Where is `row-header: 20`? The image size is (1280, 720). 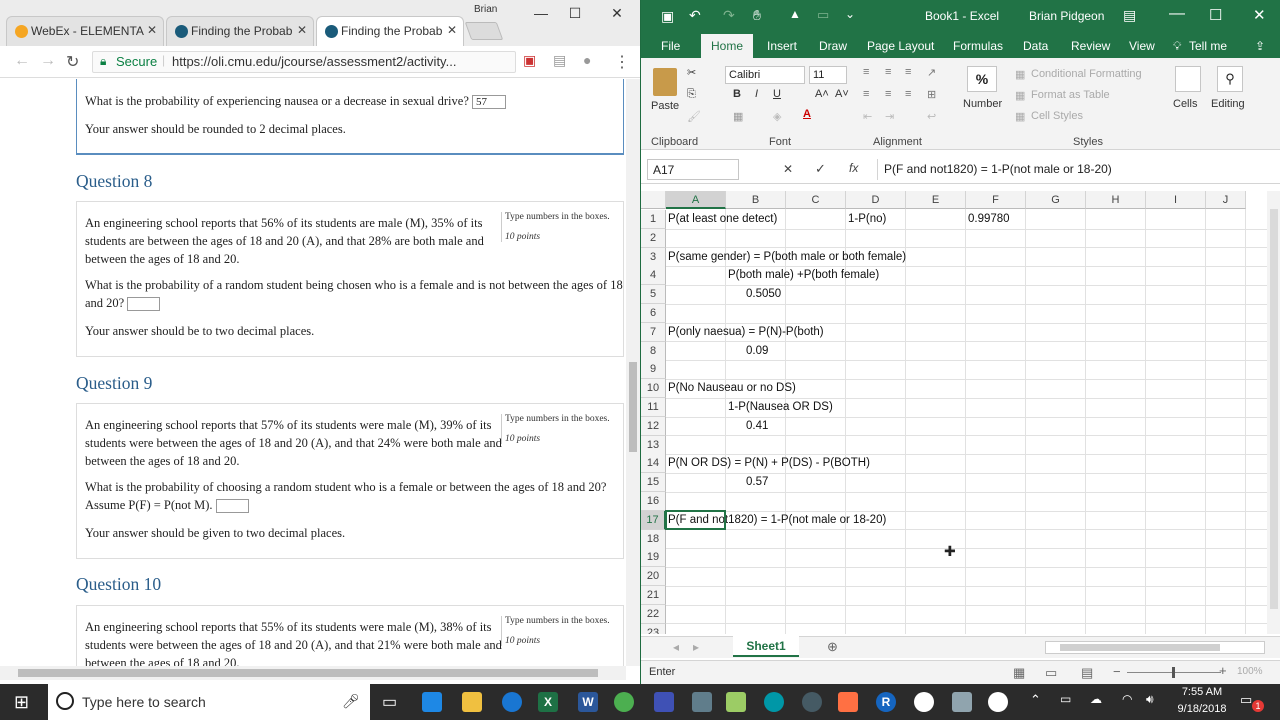
row-header: 20 is located at coordinates (653, 577).